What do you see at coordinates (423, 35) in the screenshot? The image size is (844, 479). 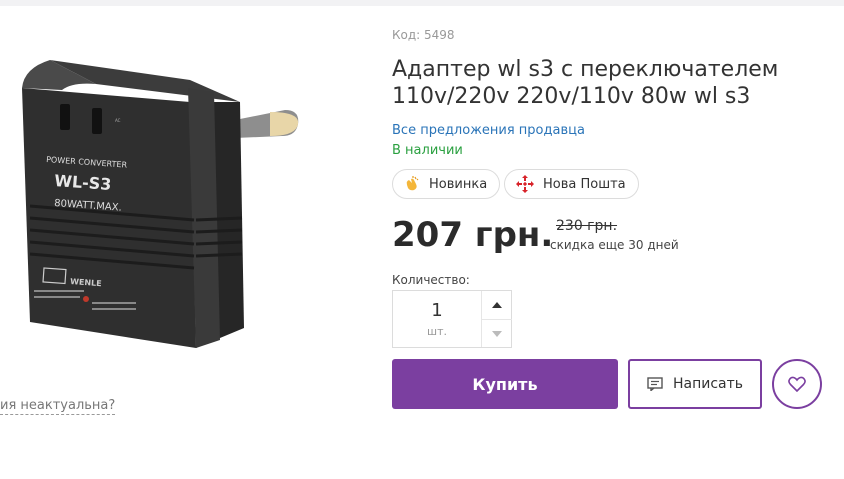 I see `product-sku: Код: 5498` at bounding box center [423, 35].